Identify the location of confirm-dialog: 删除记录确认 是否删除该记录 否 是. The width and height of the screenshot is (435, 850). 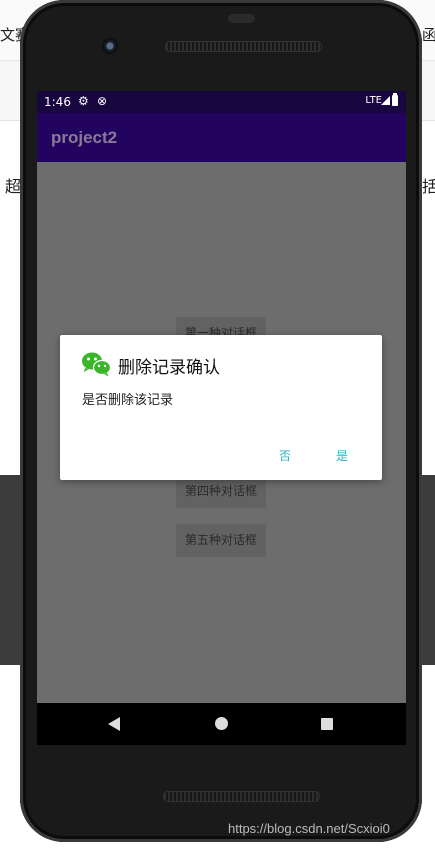
(221, 407).